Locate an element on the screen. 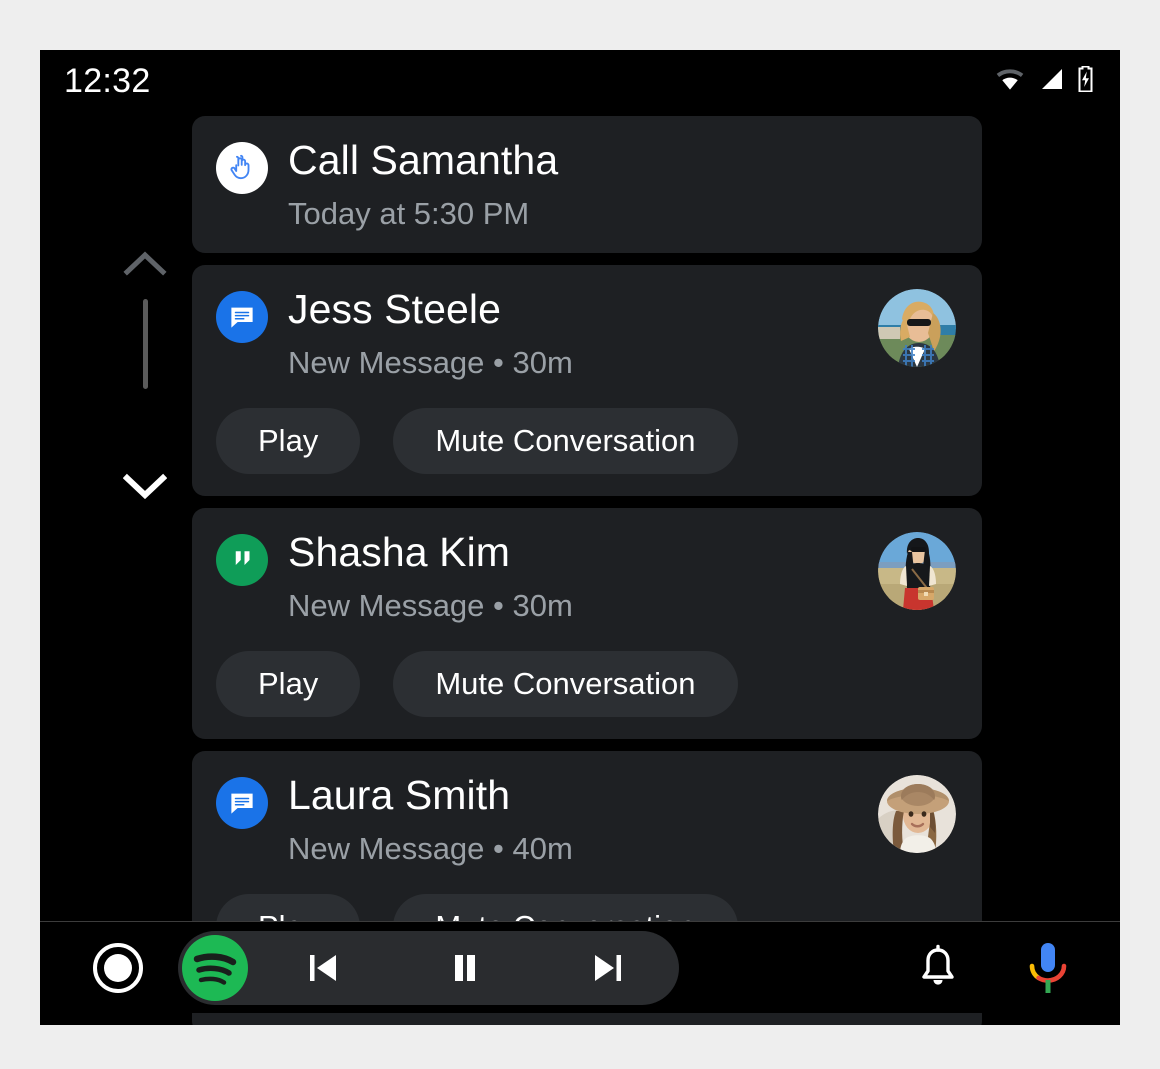  notification-title: Laura Smith is located at coordinates (399, 795).